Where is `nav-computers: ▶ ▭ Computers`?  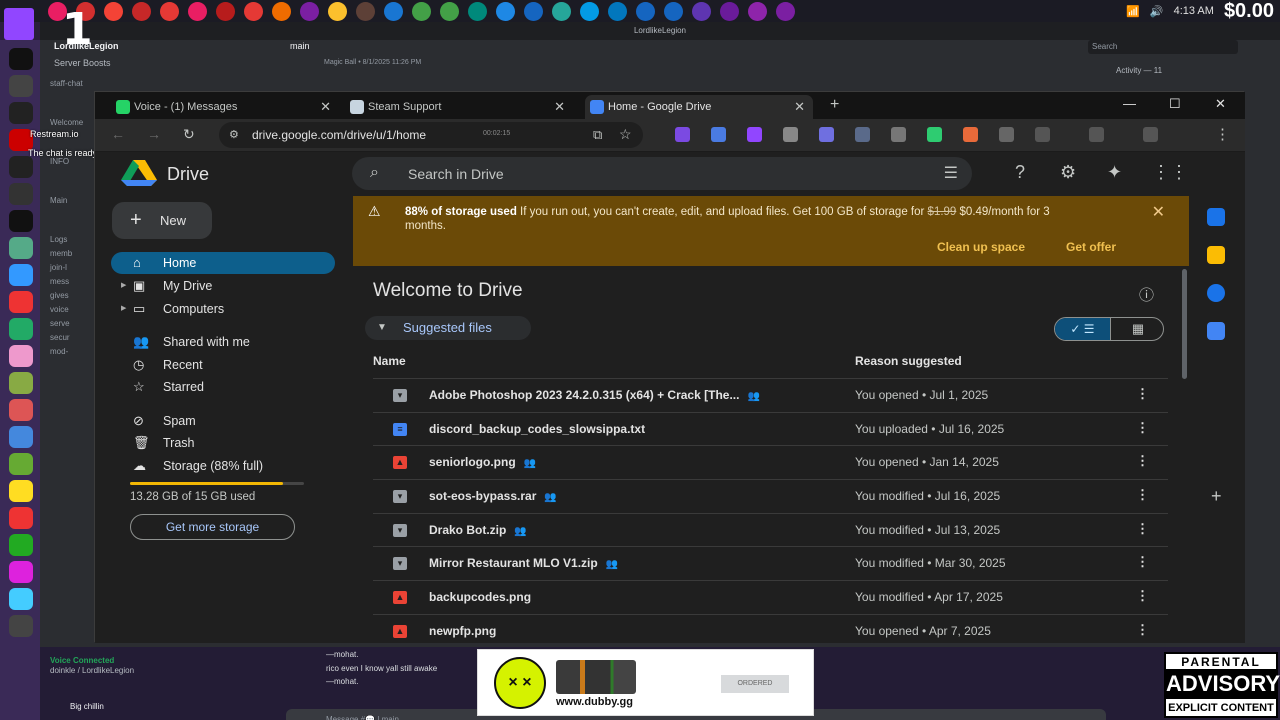 nav-computers: ▶ ▭ Computers is located at coordinates (223, 309).